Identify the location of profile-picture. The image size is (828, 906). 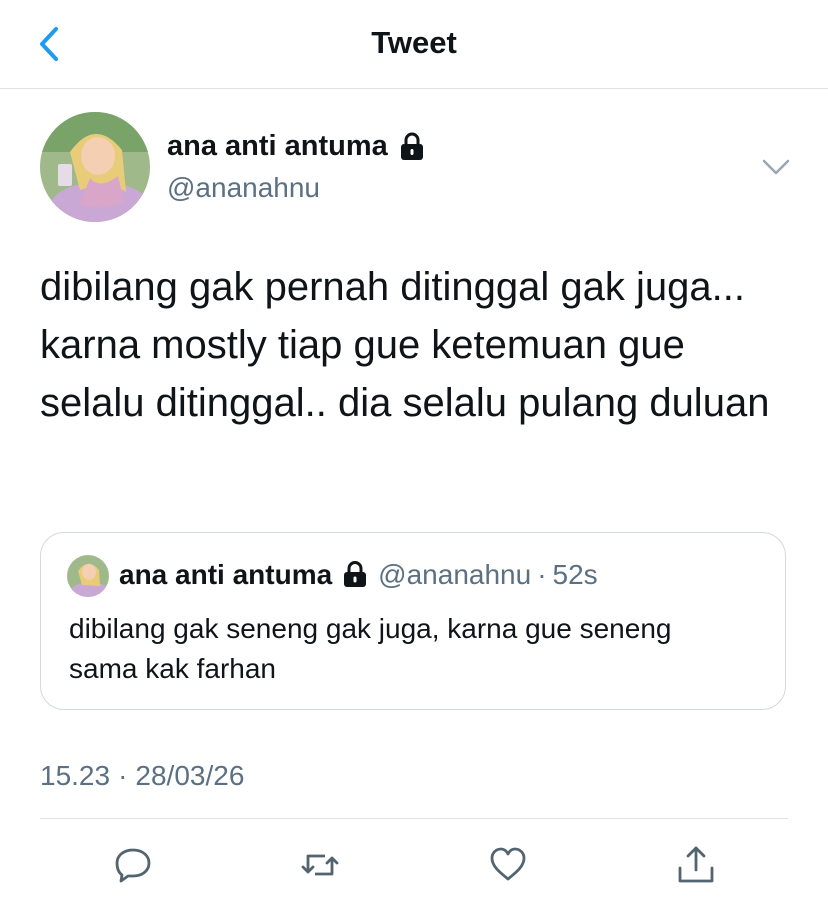
(95, 167).